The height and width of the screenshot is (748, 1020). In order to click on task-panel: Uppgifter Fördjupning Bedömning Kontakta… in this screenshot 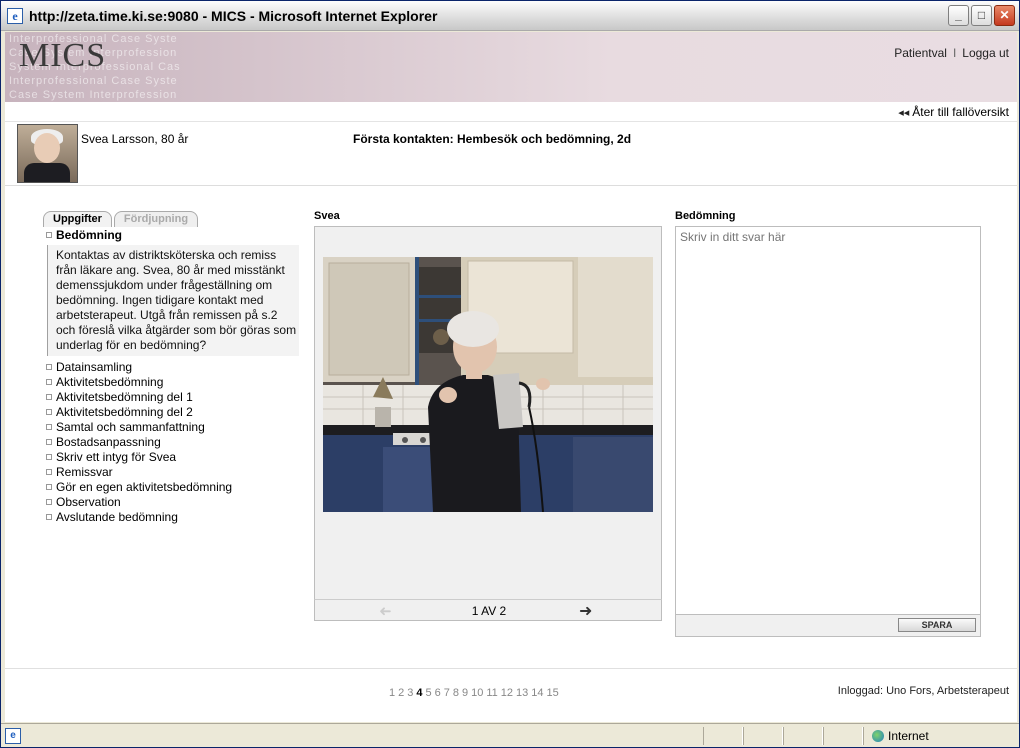, I will do `click(173, 367)`.